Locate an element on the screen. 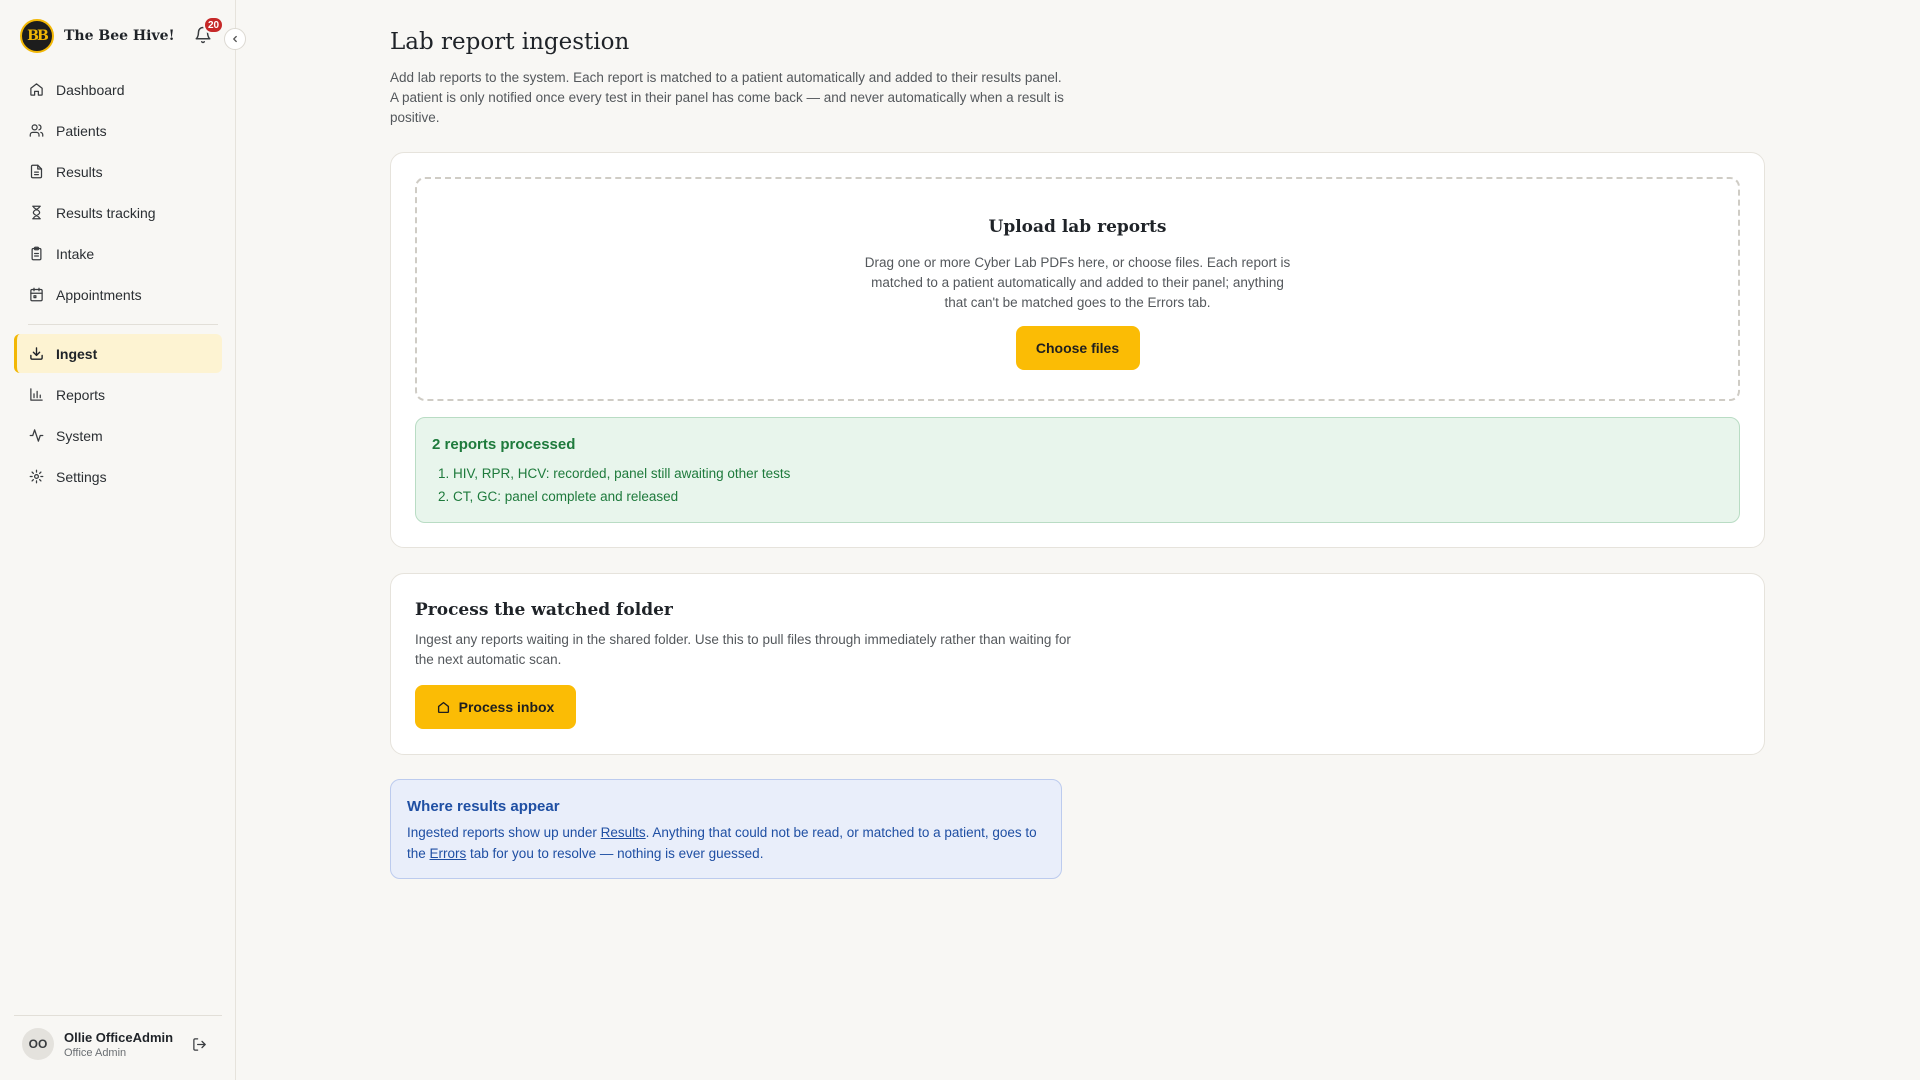 The width and height of the screenshot is (1920, 1080). sidebar-item-patients: Patients is located at coordinates (118, 130).